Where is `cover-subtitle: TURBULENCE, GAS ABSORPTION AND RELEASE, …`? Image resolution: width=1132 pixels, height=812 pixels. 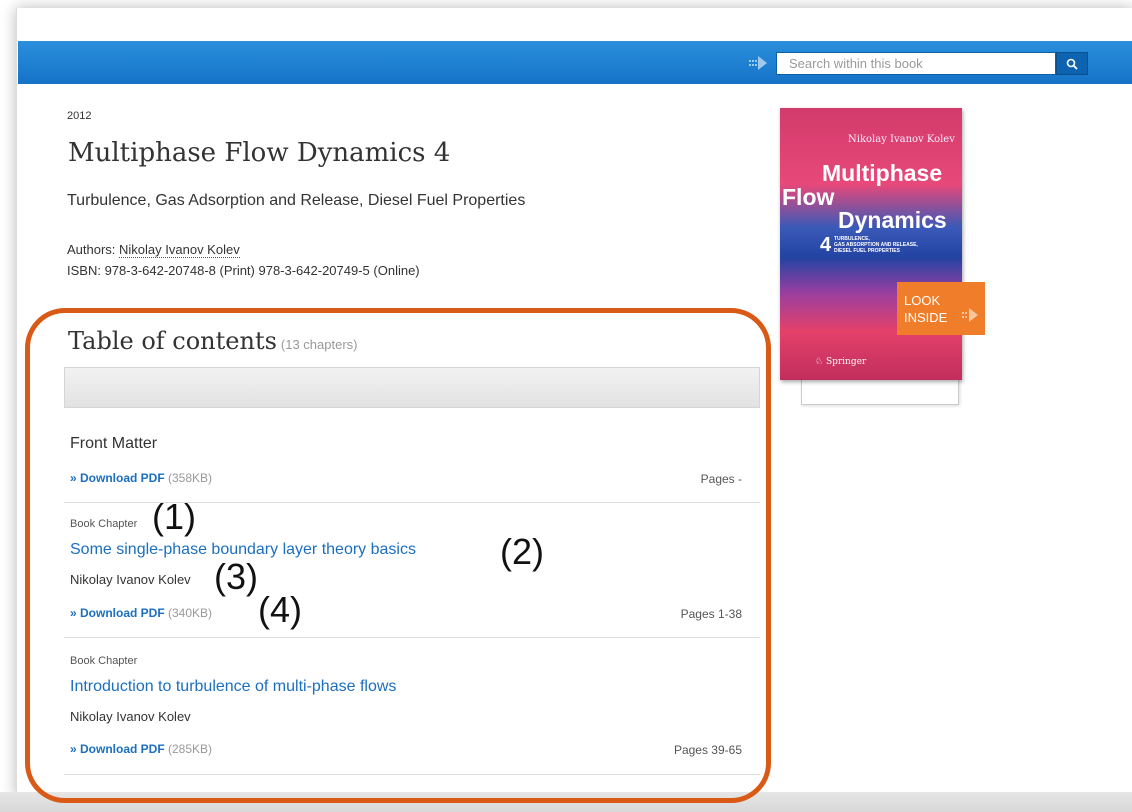 cover-subtitle: TURBULENCE, GAS ABSORPTION AND RELEASE, … is located at coordinates (876, 245).